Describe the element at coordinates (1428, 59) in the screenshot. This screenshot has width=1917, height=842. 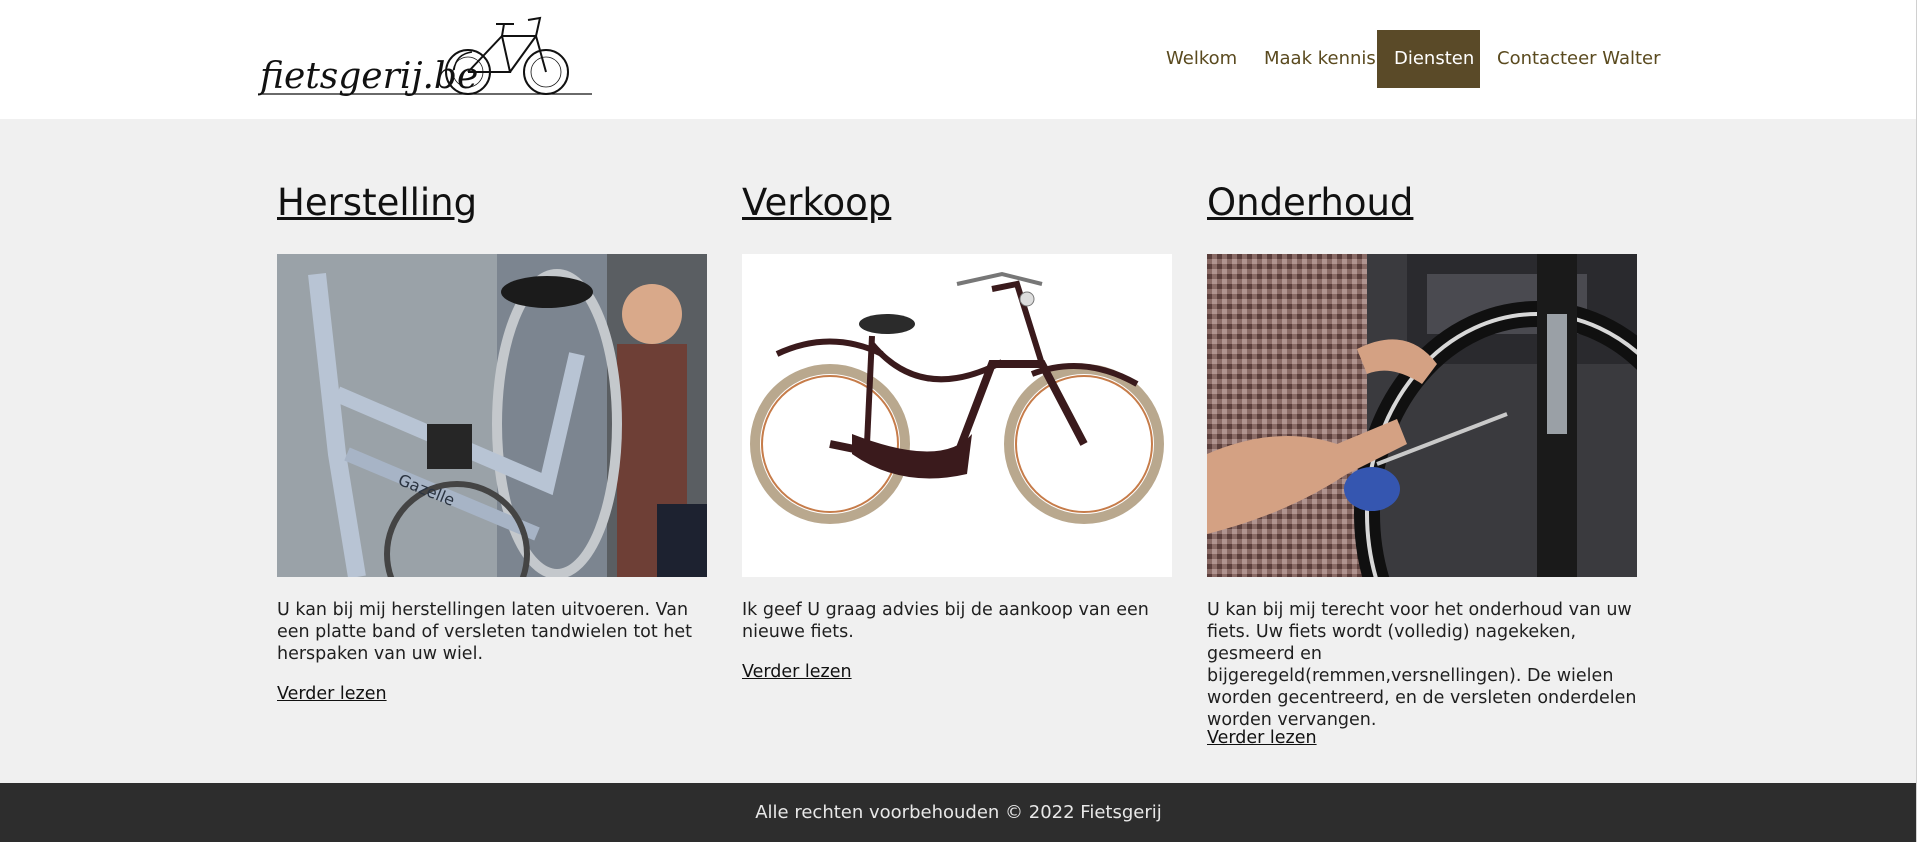
I see `nav-item-diensten: Diensten` at that location.